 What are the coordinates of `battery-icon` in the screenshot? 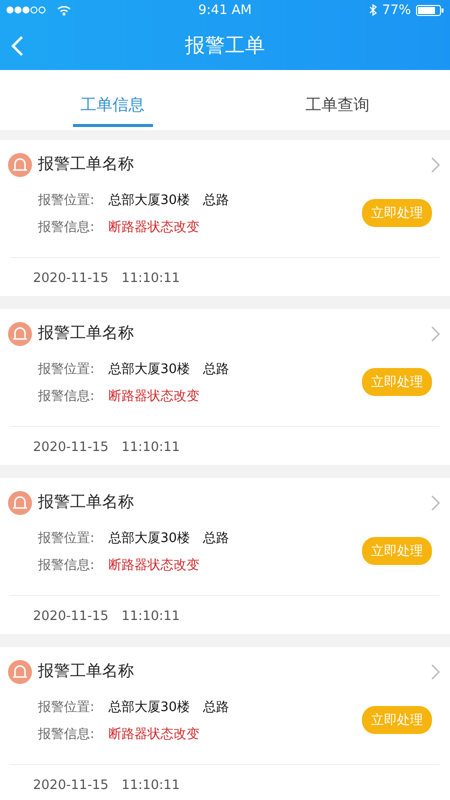 It's located at (430, 10).